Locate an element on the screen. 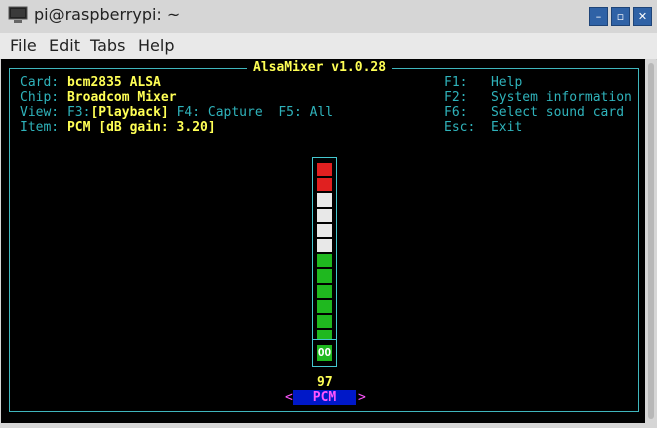 This screenshot has width=657, height=428. title-bar: pi@raspberrypi: ~ – ▫ ✕ is located at coordinates (328, 16).